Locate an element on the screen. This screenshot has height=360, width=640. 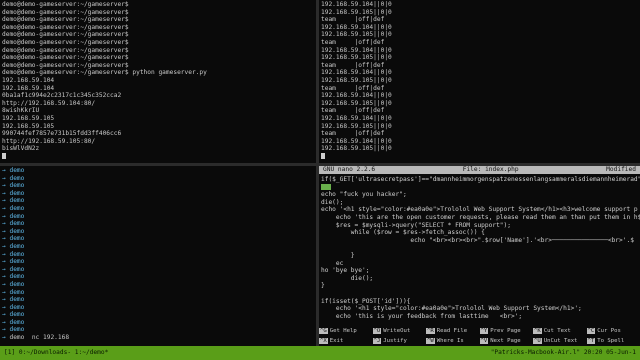
help-to-spell: ^T To Spell is located at coordinates (613, 341).